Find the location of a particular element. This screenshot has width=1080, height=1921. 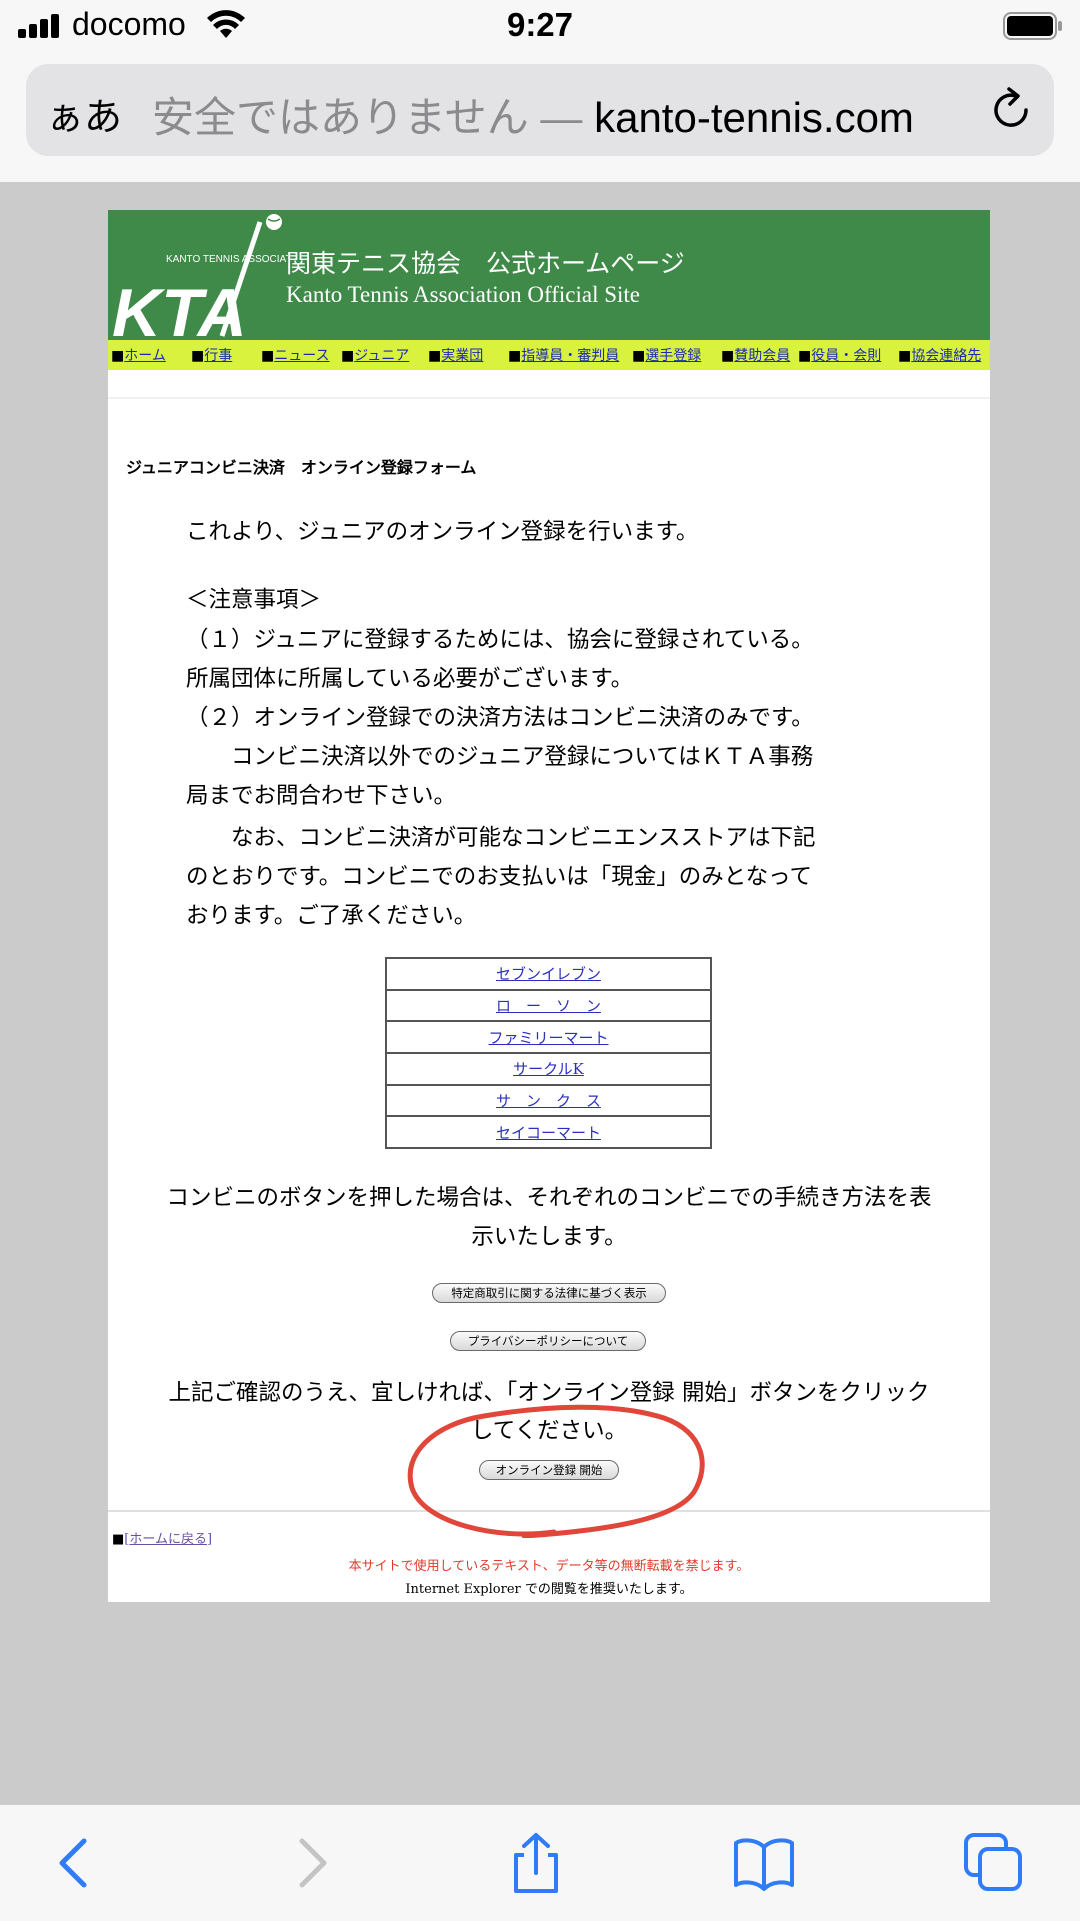

start-online-registration-button: オンライン登録 開始 is located at coordinates (549, 1470).